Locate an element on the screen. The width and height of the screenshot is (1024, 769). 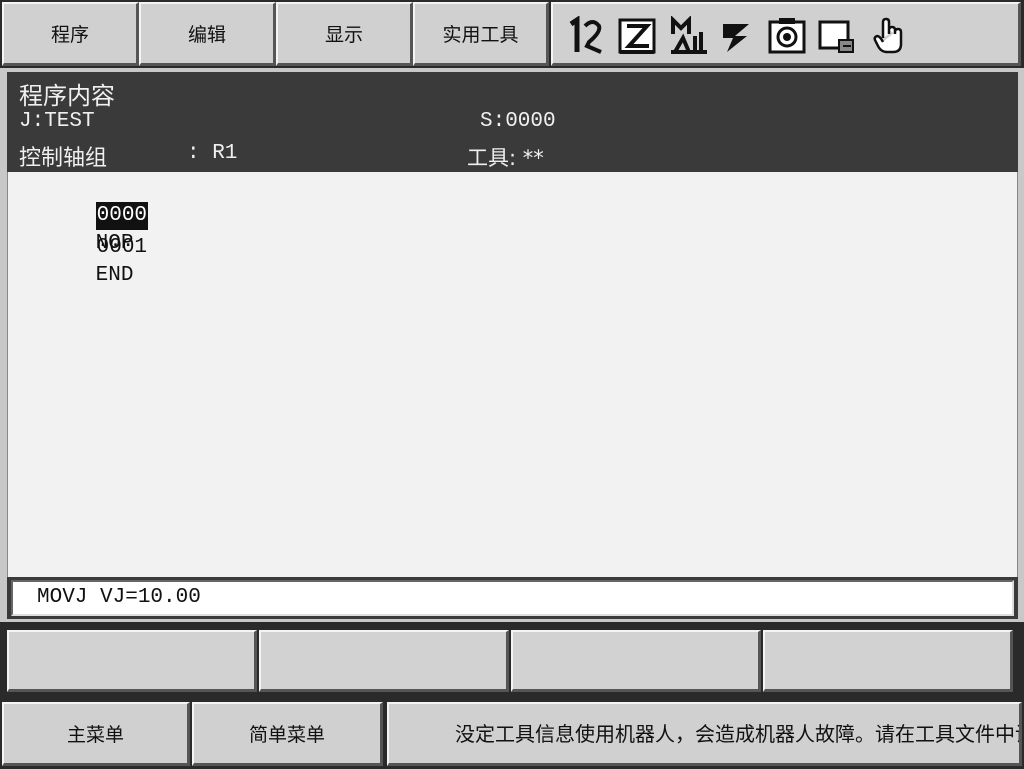
line-number: 0001 is located at coordinates (122, 247).